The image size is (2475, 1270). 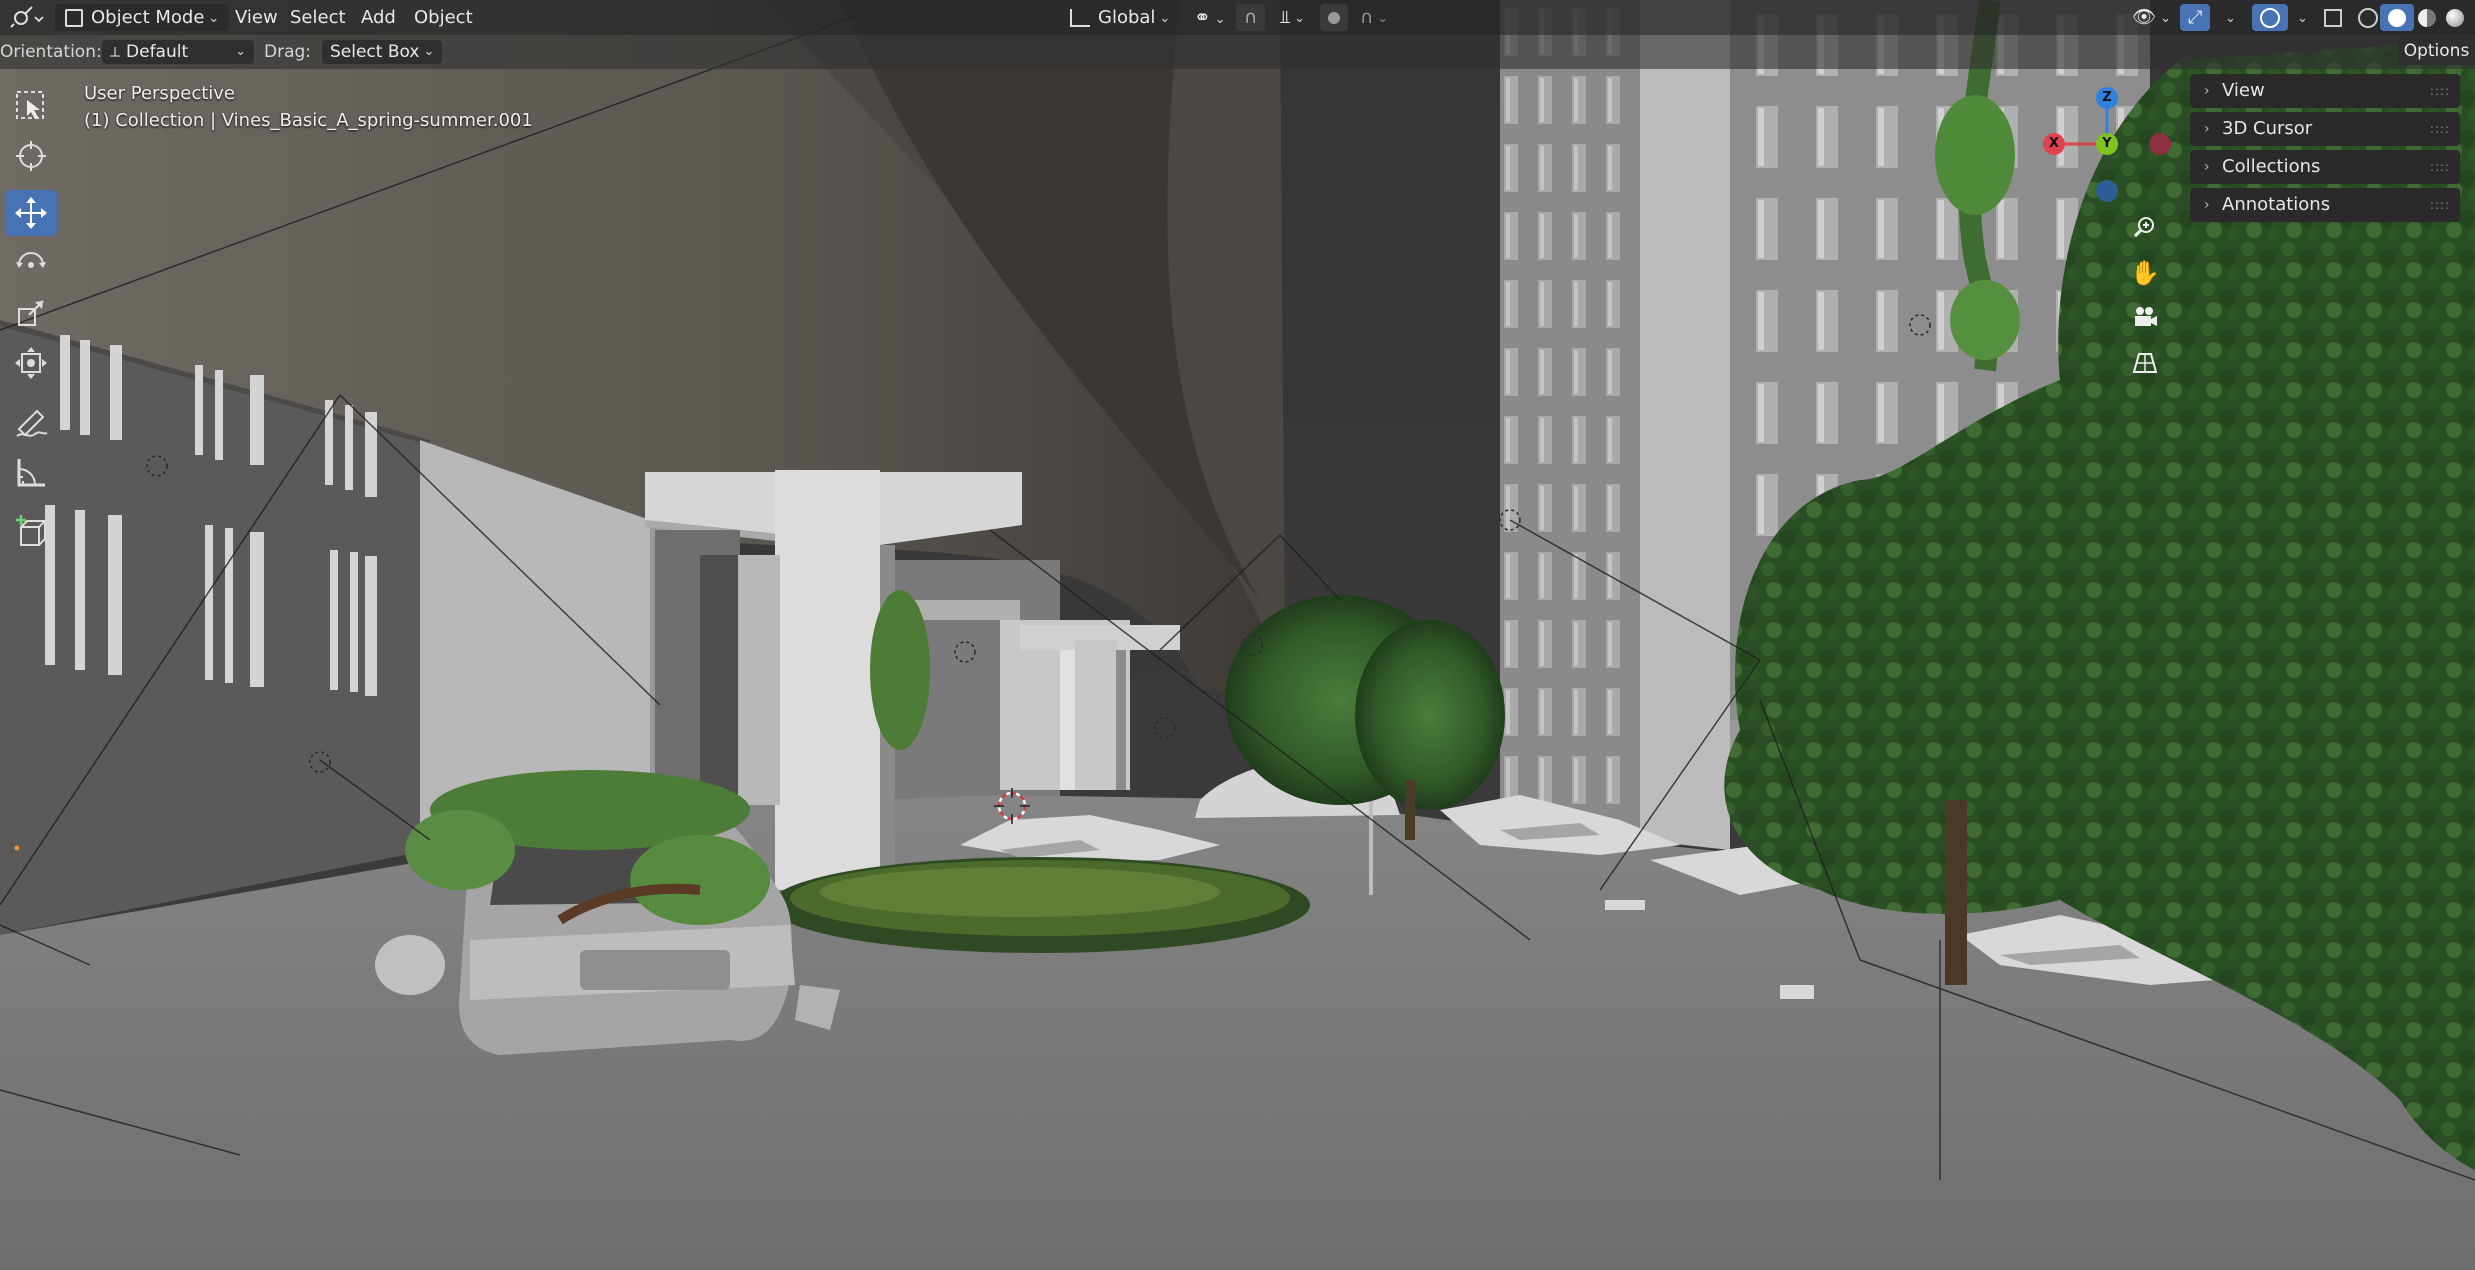 What do you see at coordinates (2325, 167) in the screenshot?
I see `npanel-section-collections: › Collections ::::` at bounding box center [2325, 167].